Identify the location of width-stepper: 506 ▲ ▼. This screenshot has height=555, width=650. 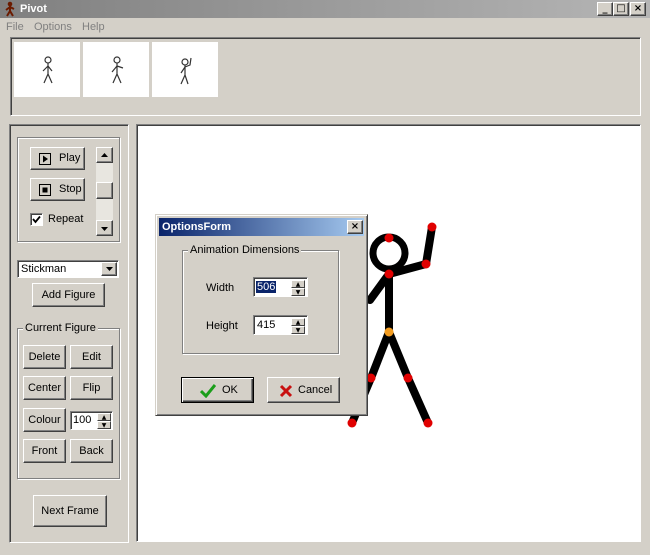
(280, 287).